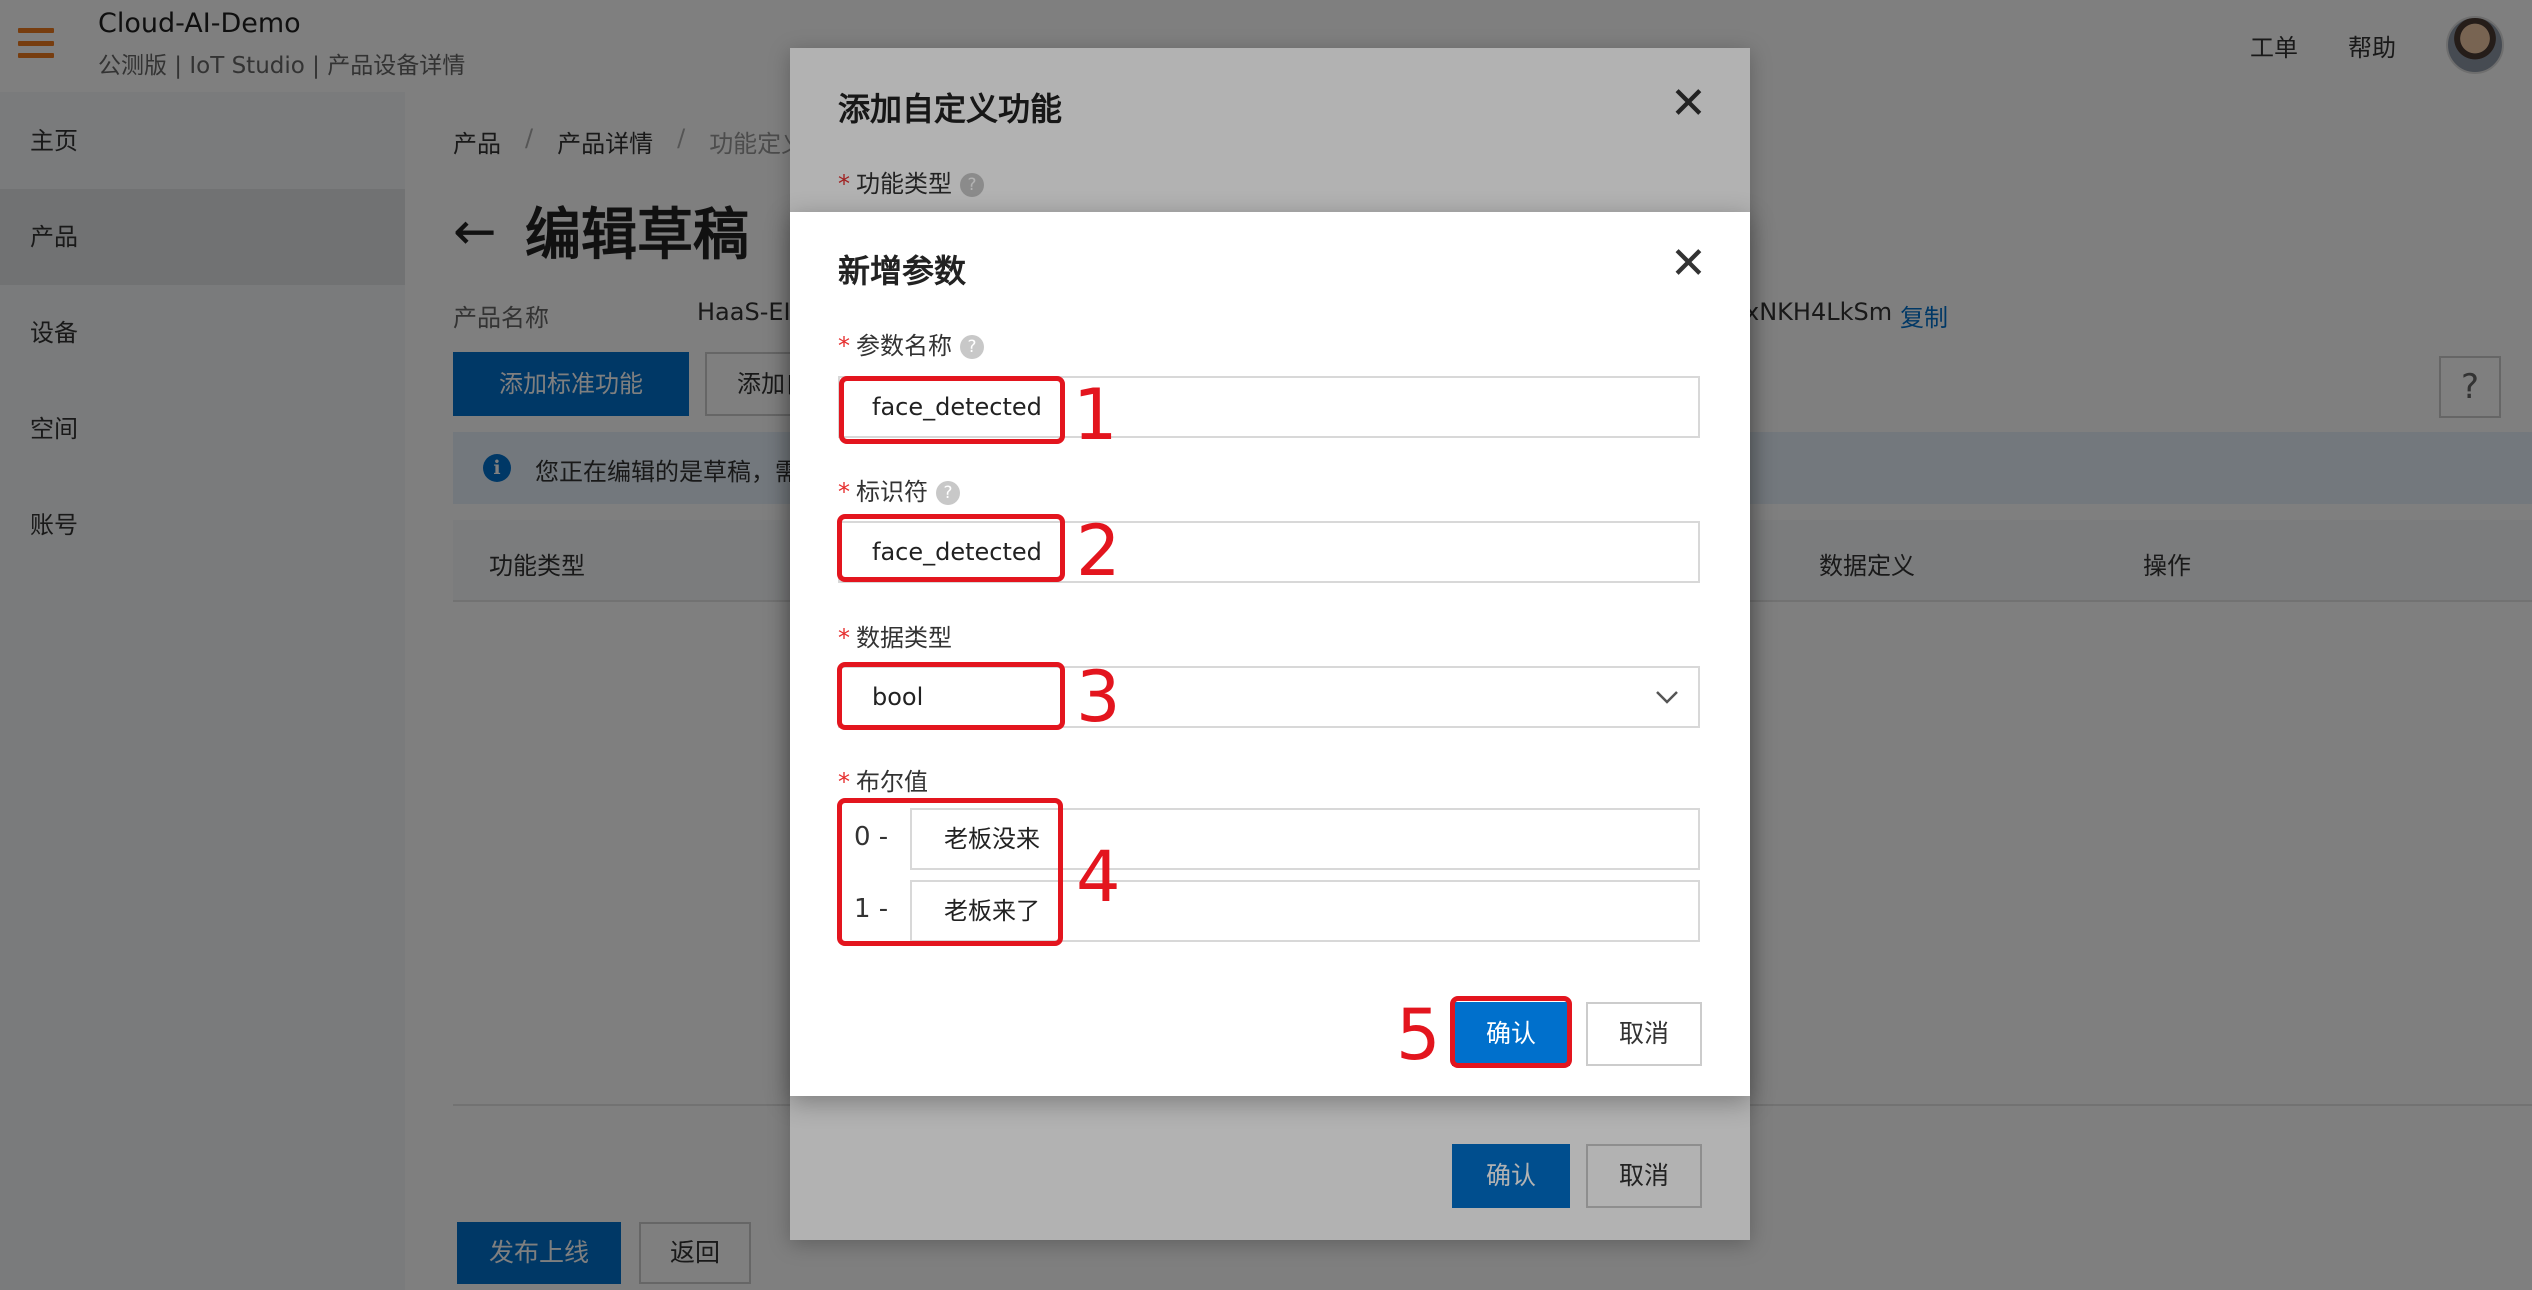 The width and height of the screenshot is (2532, 1290). Describe the element at coordinates (902, 271) in the screenshot. I see `dialog-title: 新增参数` at that location.